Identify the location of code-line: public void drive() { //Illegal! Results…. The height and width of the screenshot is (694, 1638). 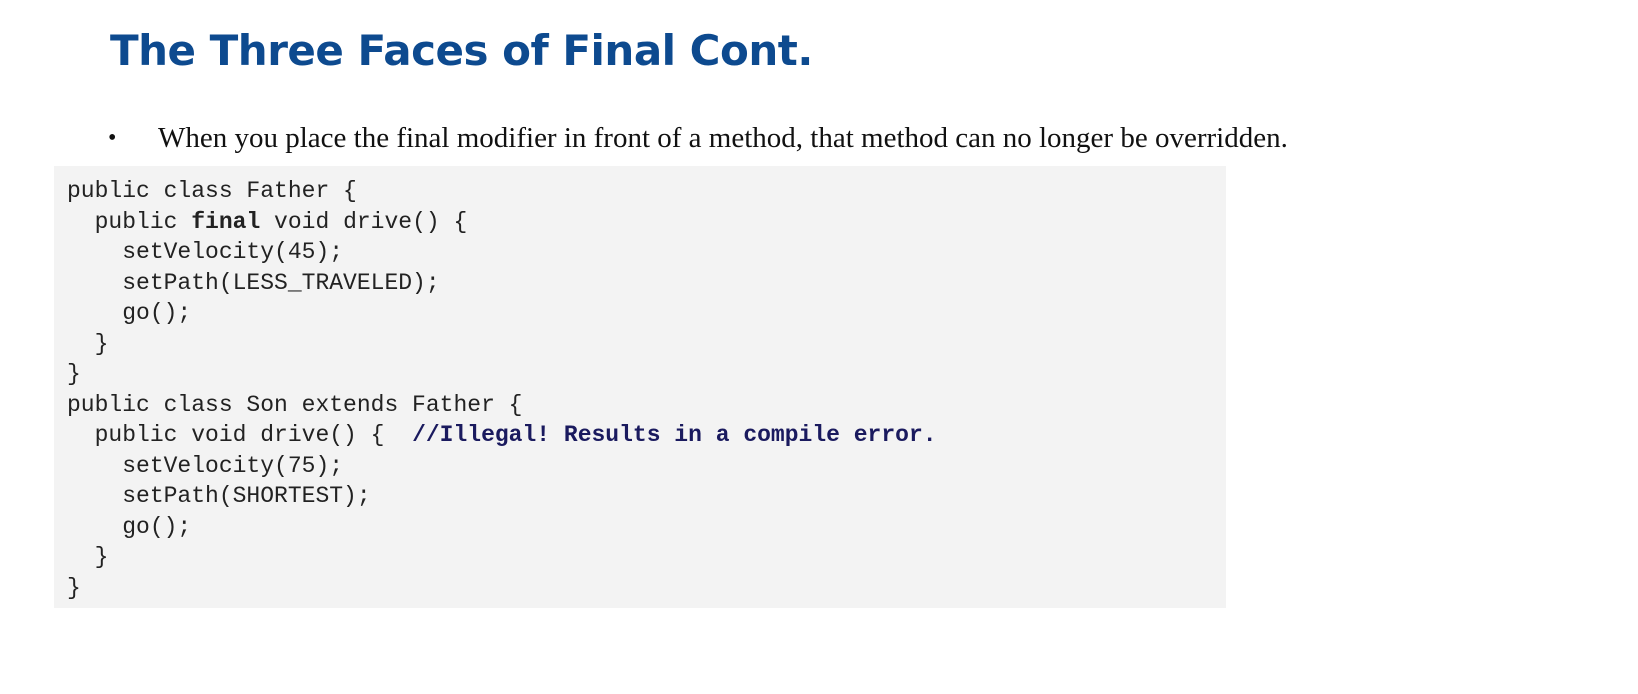
(646, 435).